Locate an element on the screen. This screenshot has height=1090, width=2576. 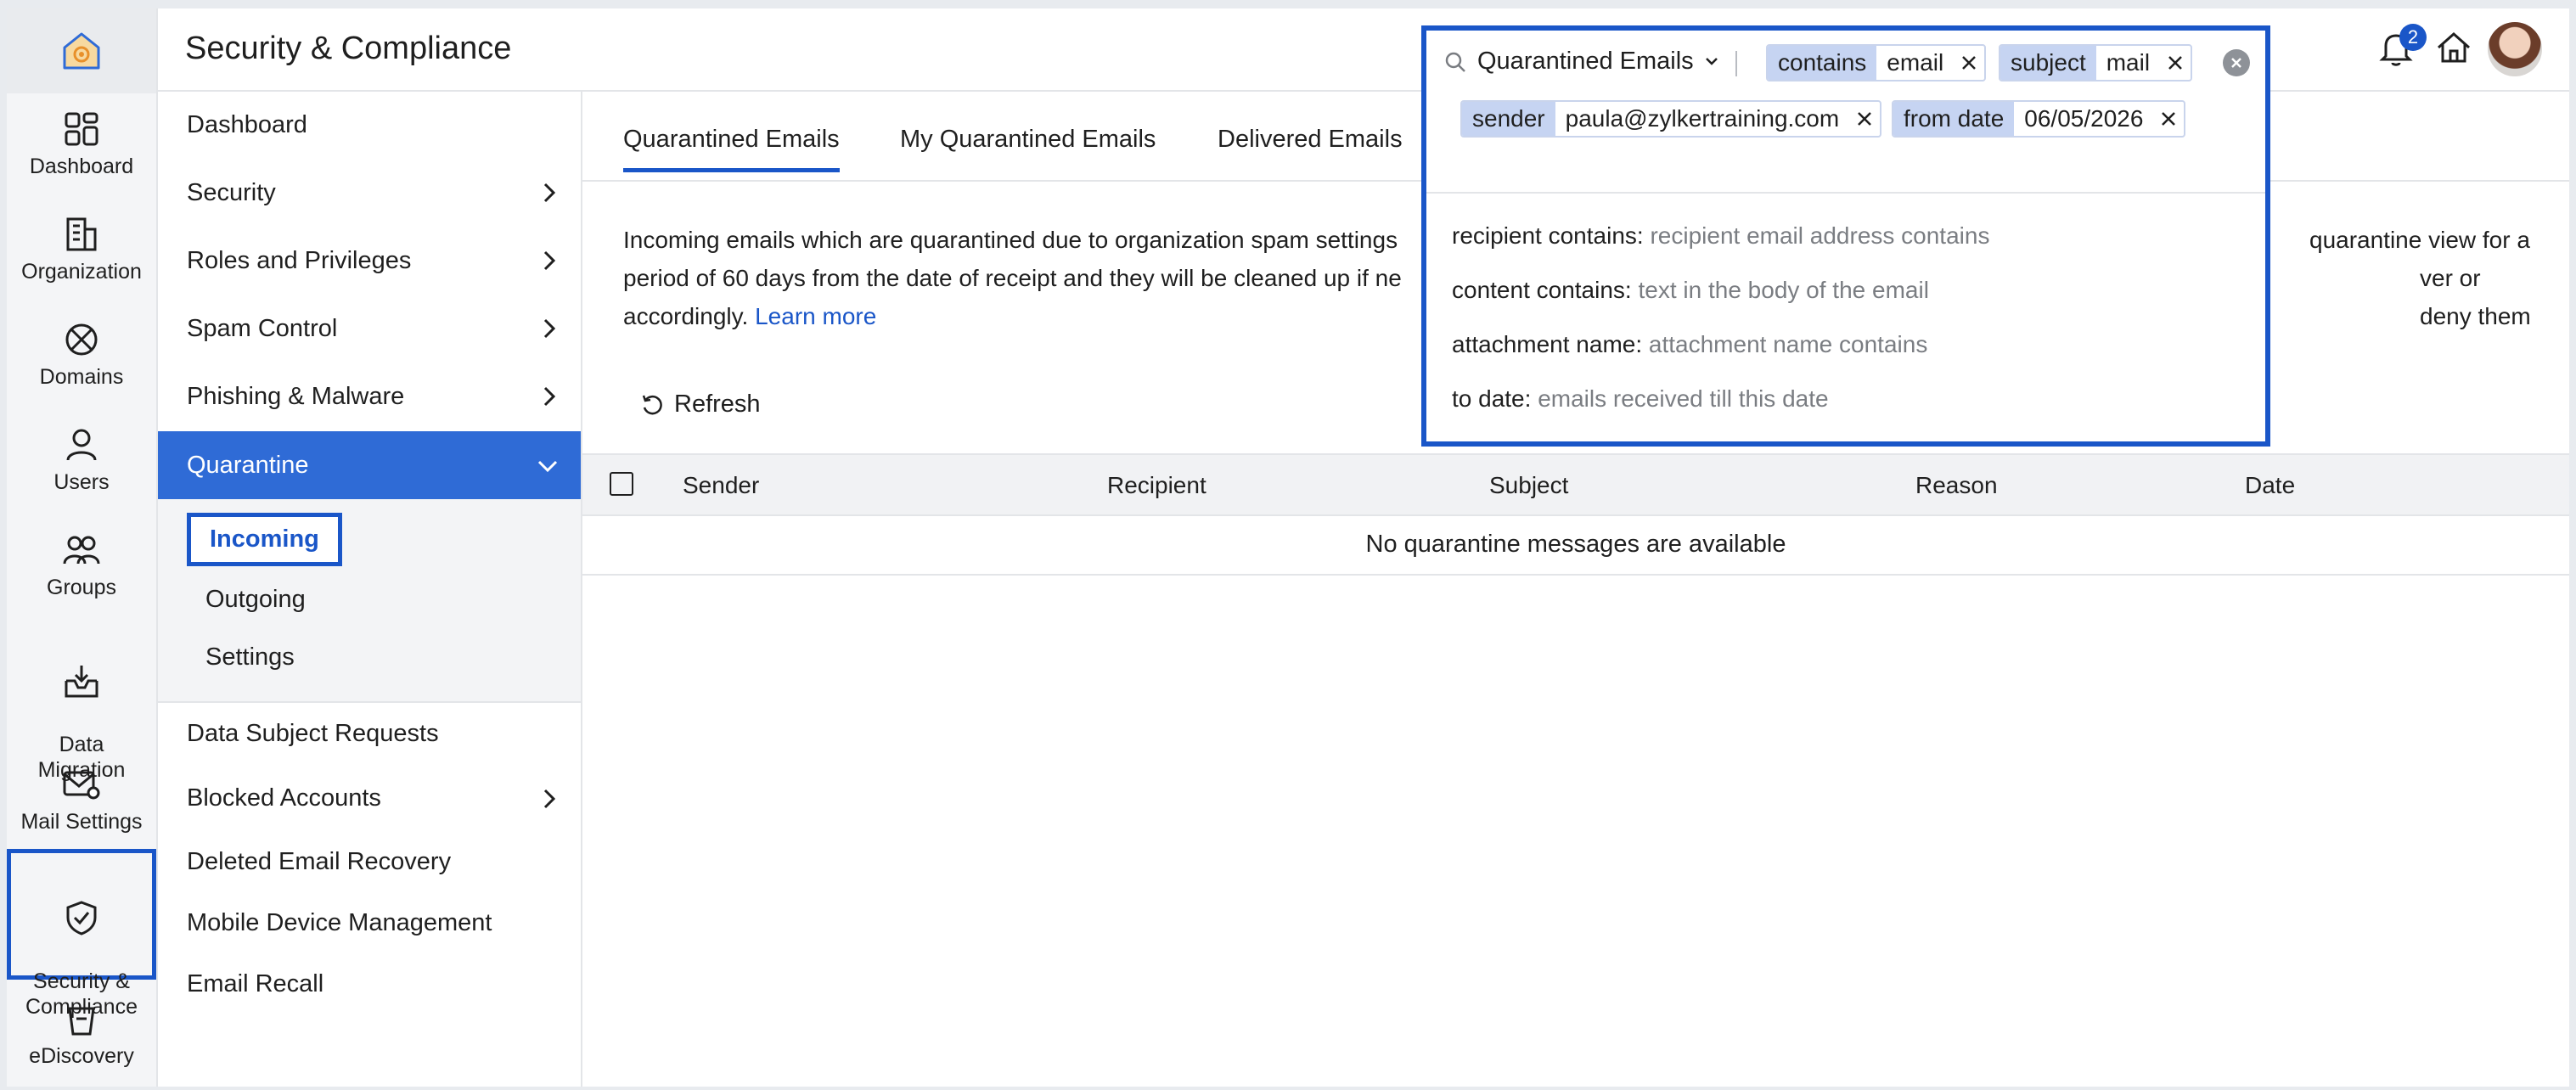
nav-item-roles-privileges: Roles and Privileges is located at coordinates (369, 261).